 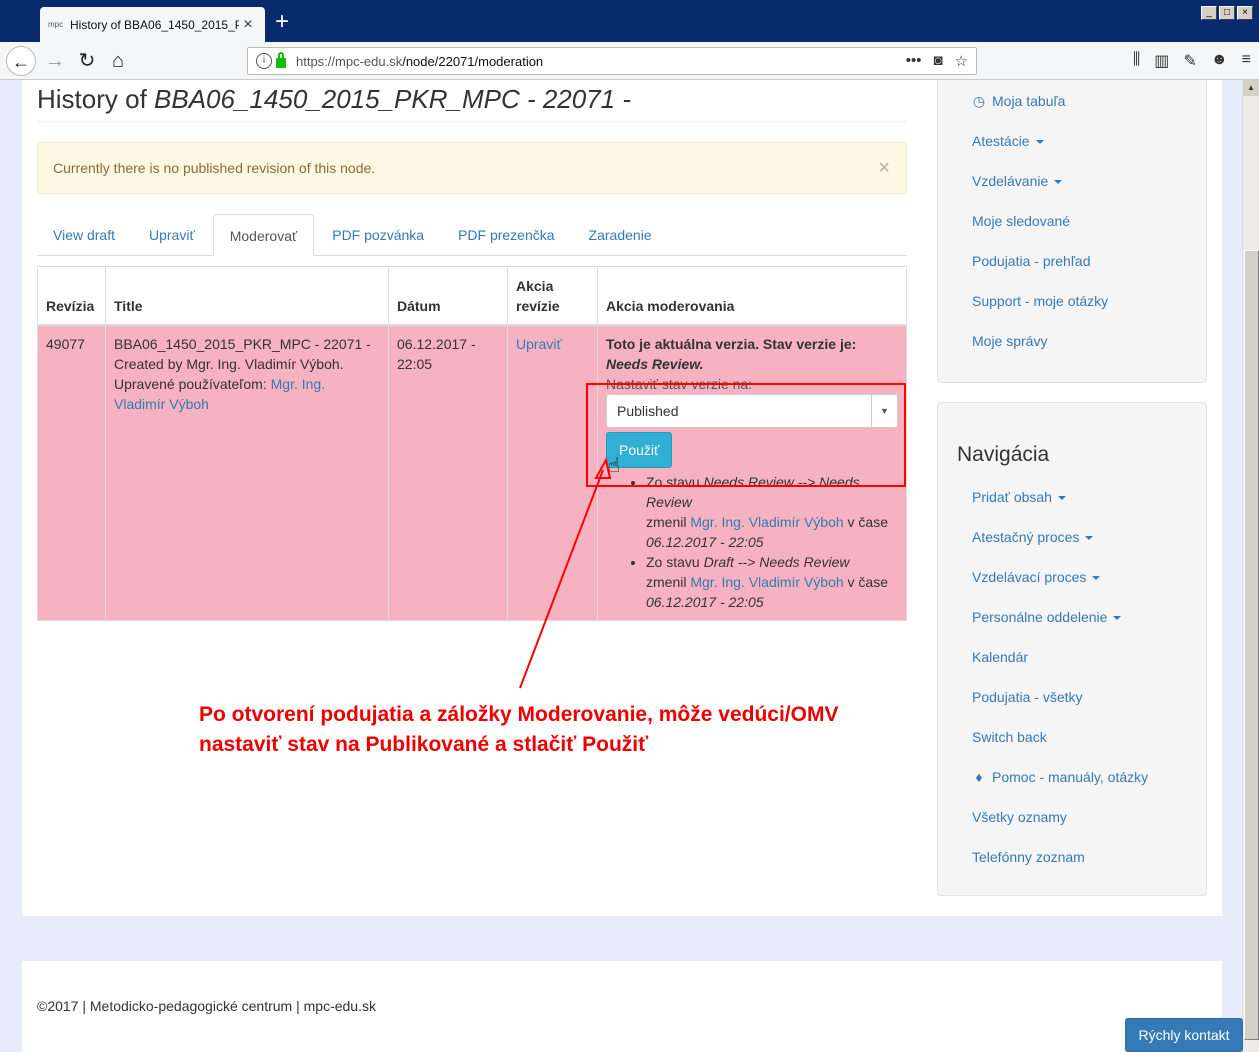 I want to click on arrow-line, so click(x=561, y=579).